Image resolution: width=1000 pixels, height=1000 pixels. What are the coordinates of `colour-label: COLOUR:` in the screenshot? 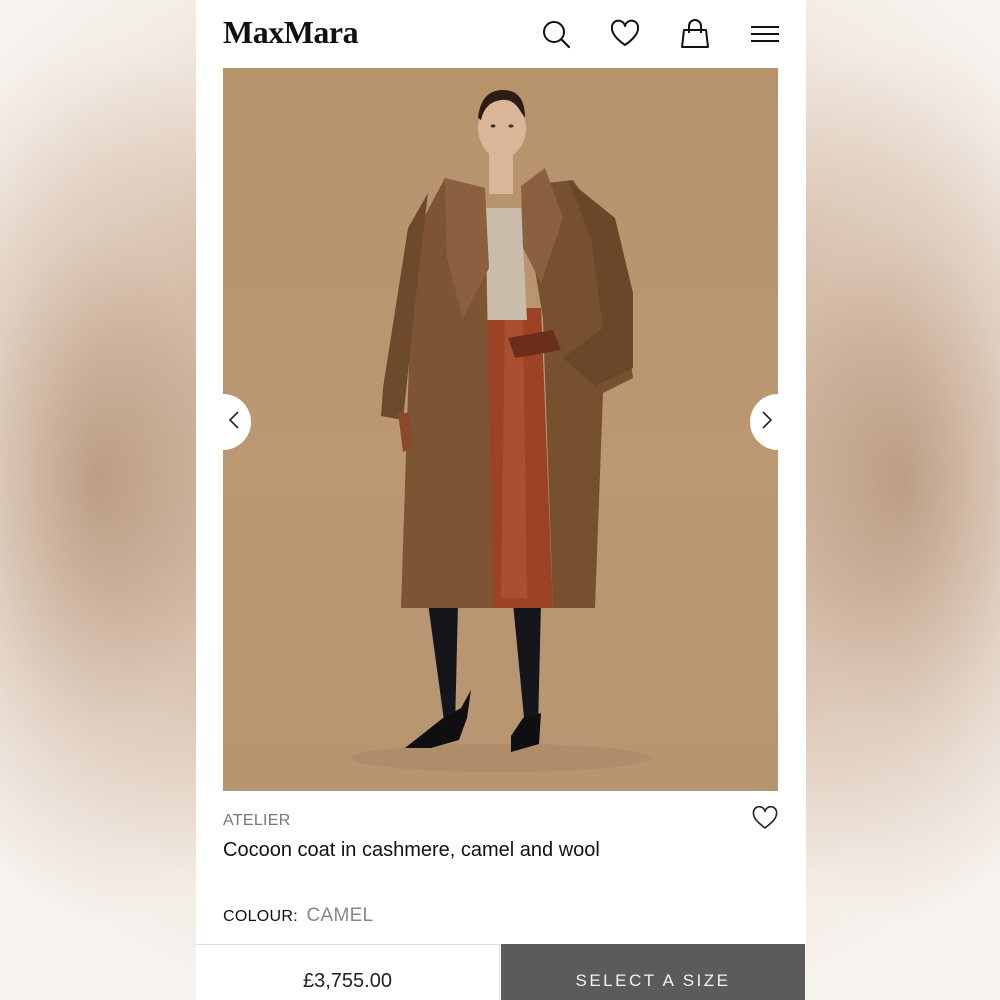 It's located at (260, 916).